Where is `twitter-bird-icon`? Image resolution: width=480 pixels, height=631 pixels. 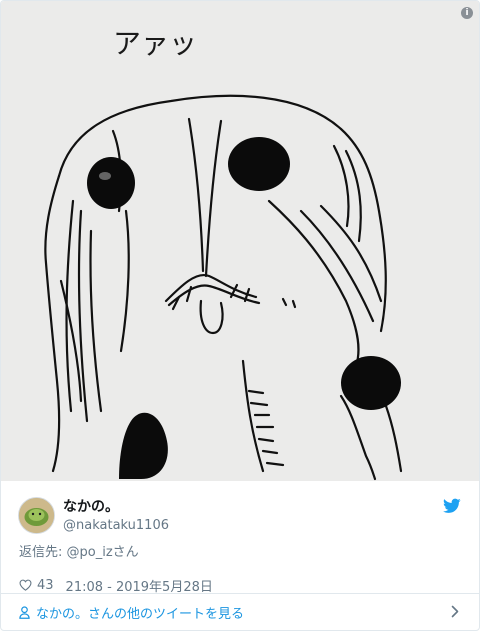
twitter-bird-icon is located at coordinates (452, 506).